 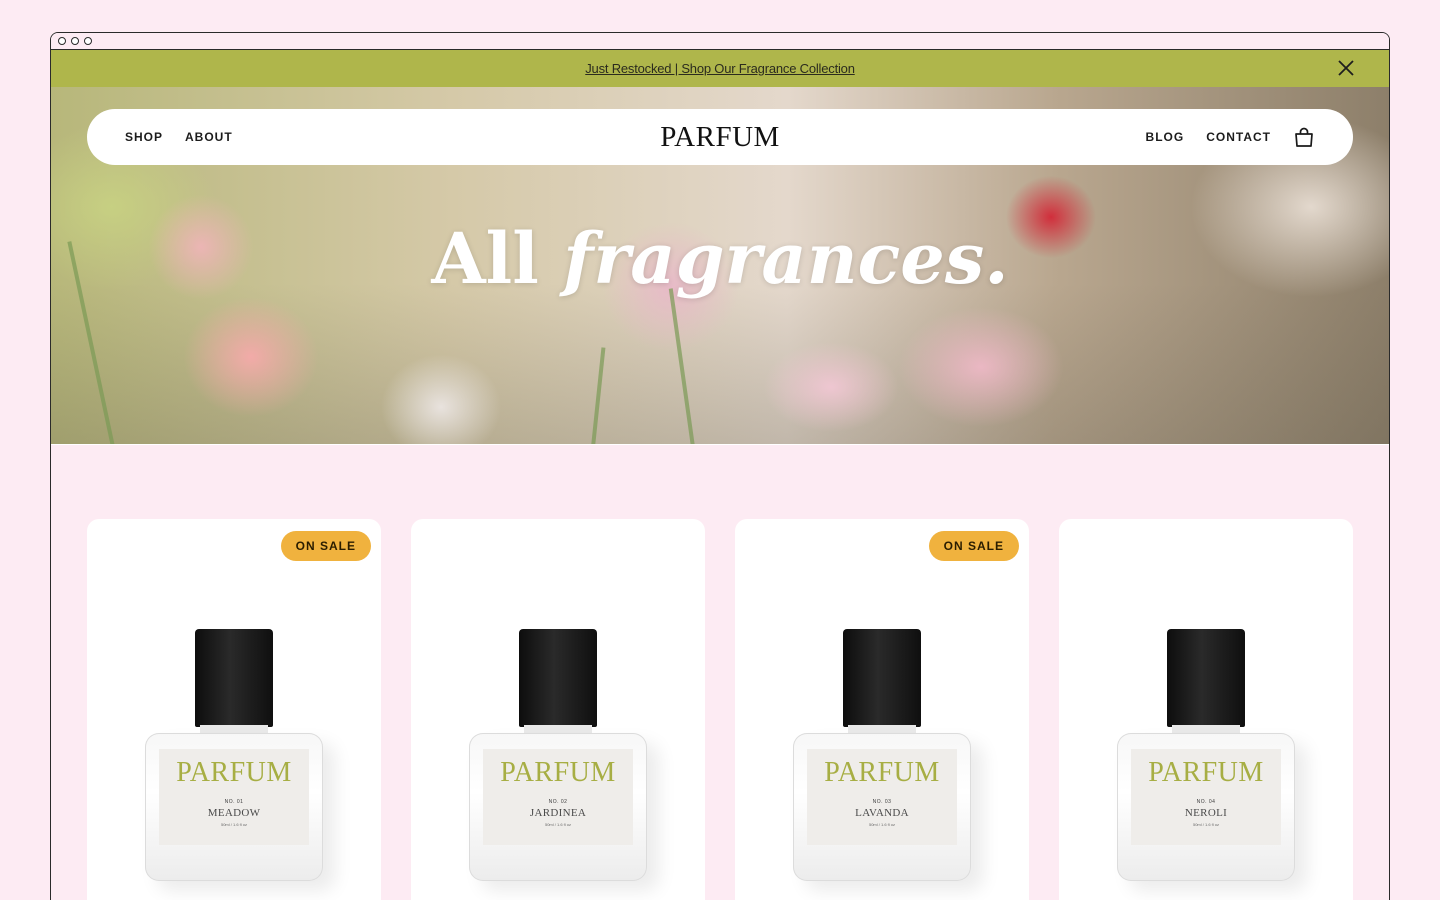 What do you see at coordinates (234, 813) in the screenshot?
I see `product-name: MEADOW` at bounding box center [234, 813].